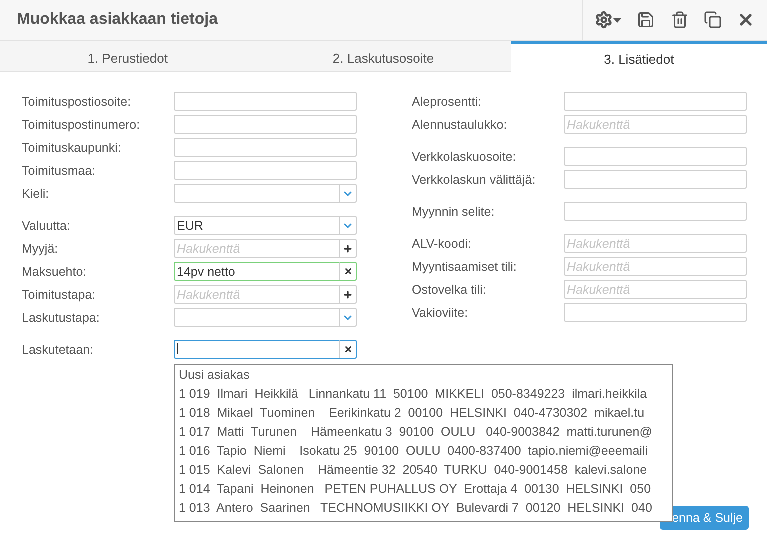 The image size is (767, 550). I want to click on input-field: EUR, so click(256, 225).